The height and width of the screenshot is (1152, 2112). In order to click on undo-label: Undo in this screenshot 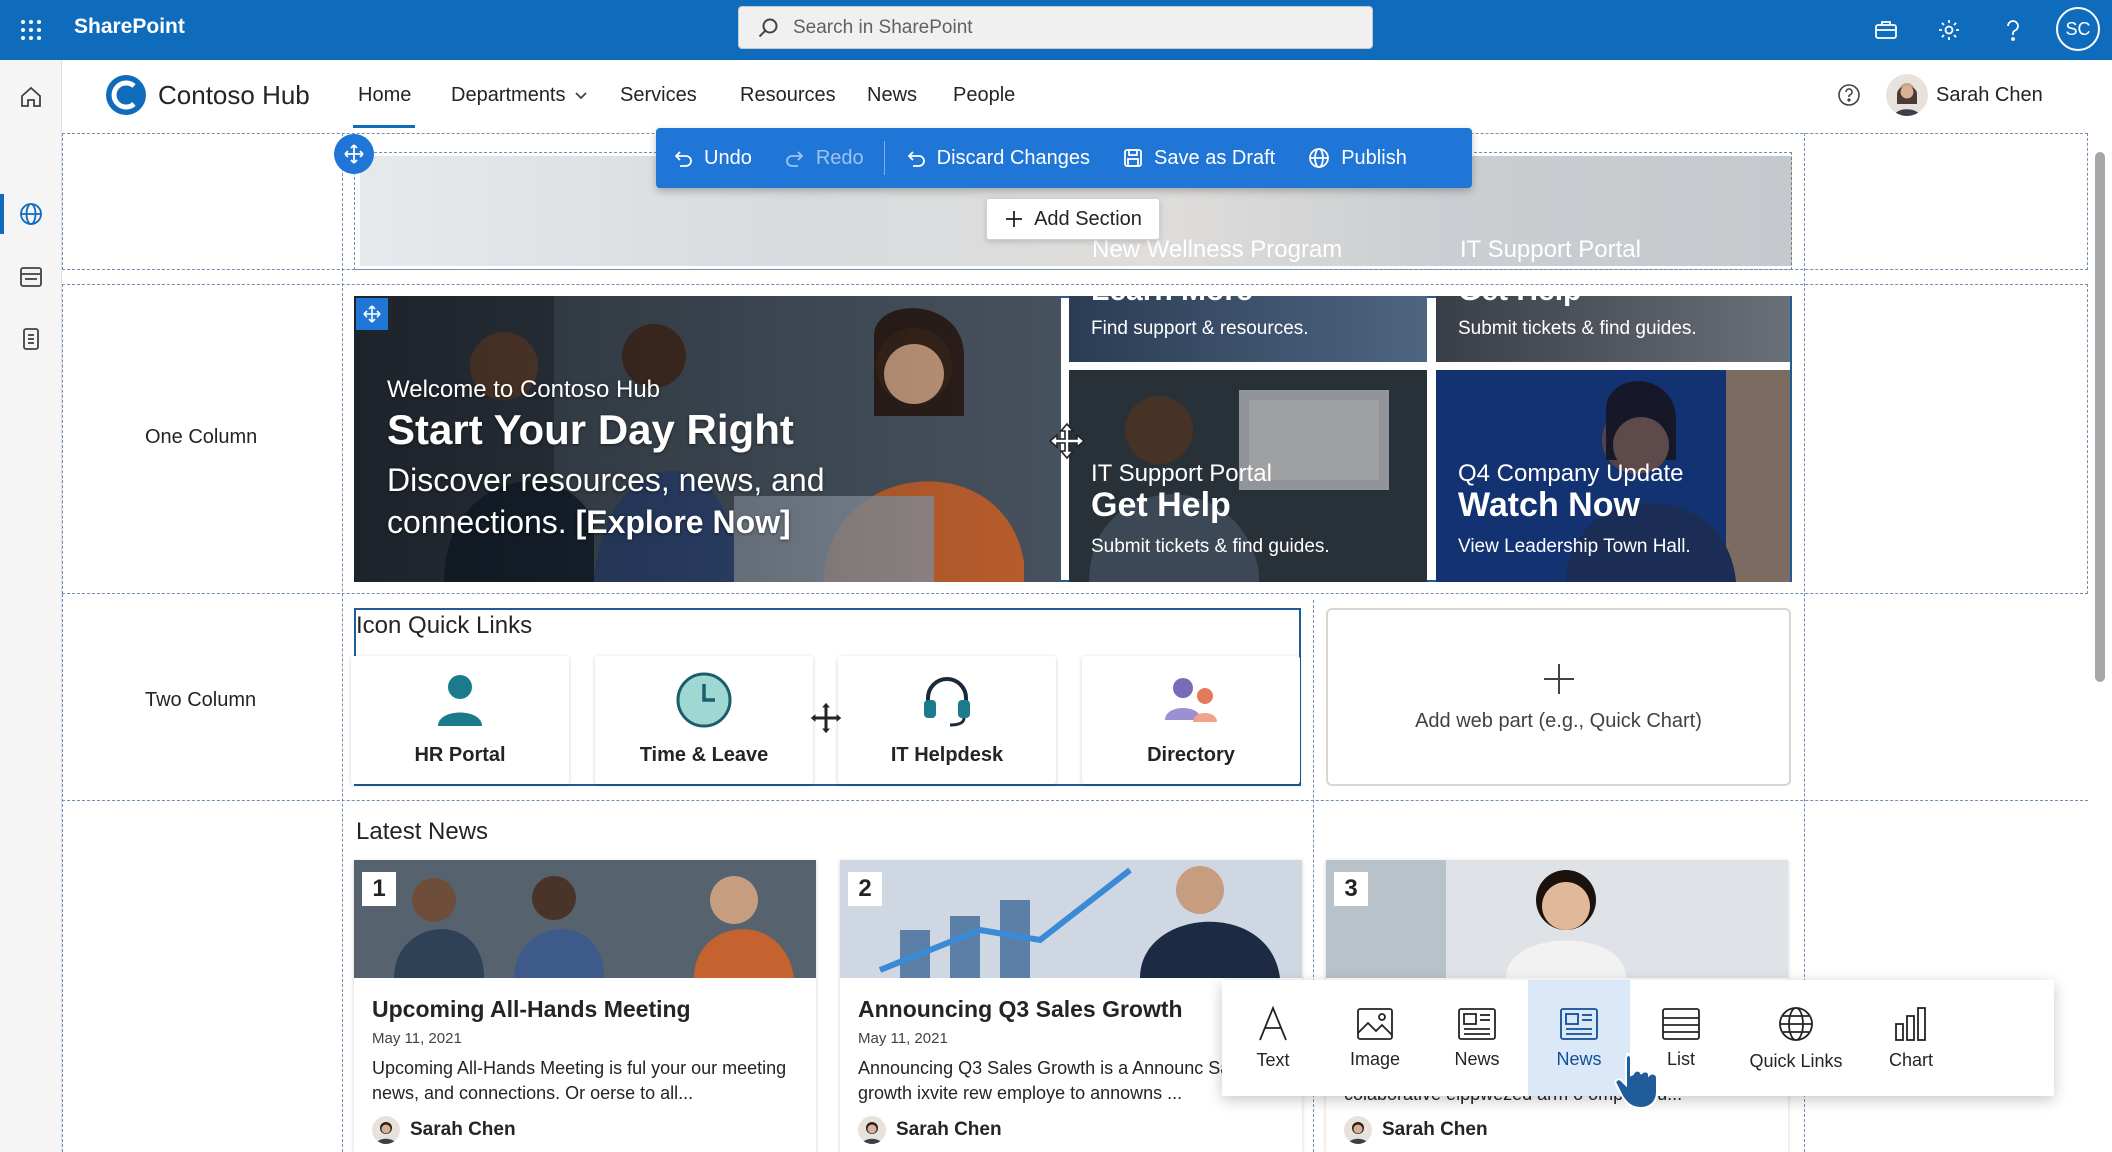, I will do `click(728, 157)`.